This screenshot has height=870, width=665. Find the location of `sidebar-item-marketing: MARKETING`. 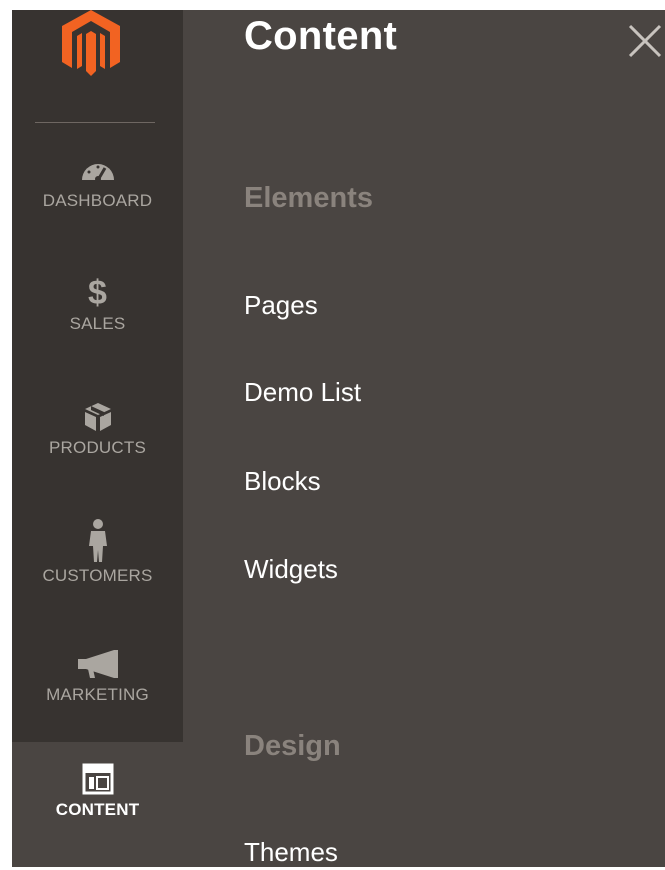

sidebar-item-marketing: MARKETING is located at coordinates (97, 676).